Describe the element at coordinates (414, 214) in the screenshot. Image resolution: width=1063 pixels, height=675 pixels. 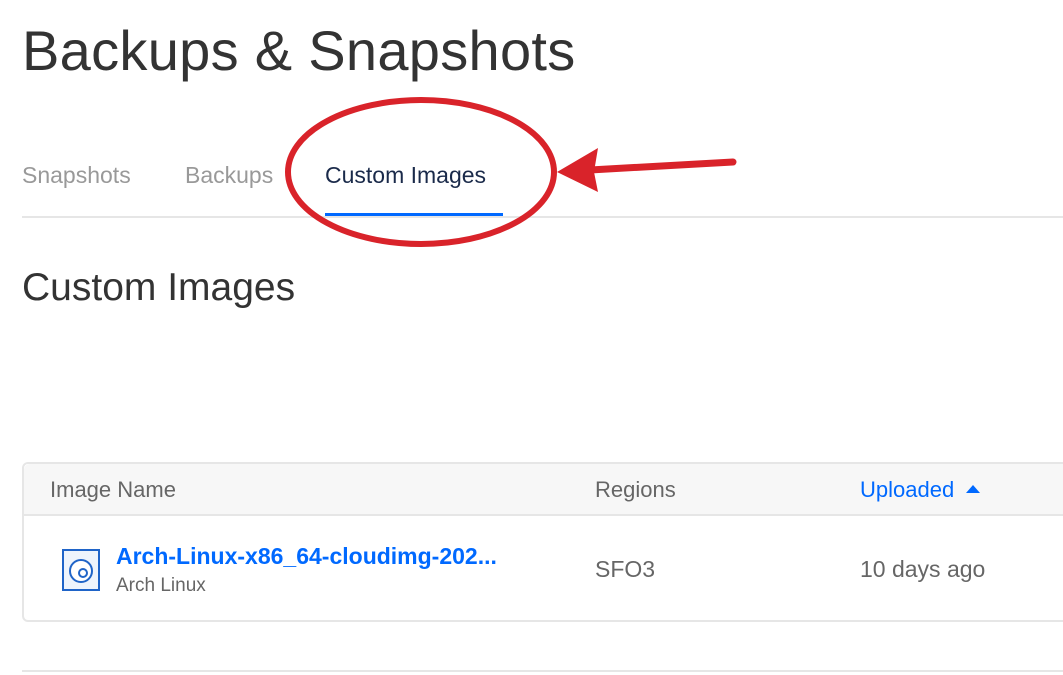
I see `active-tab-indicator` at that location.